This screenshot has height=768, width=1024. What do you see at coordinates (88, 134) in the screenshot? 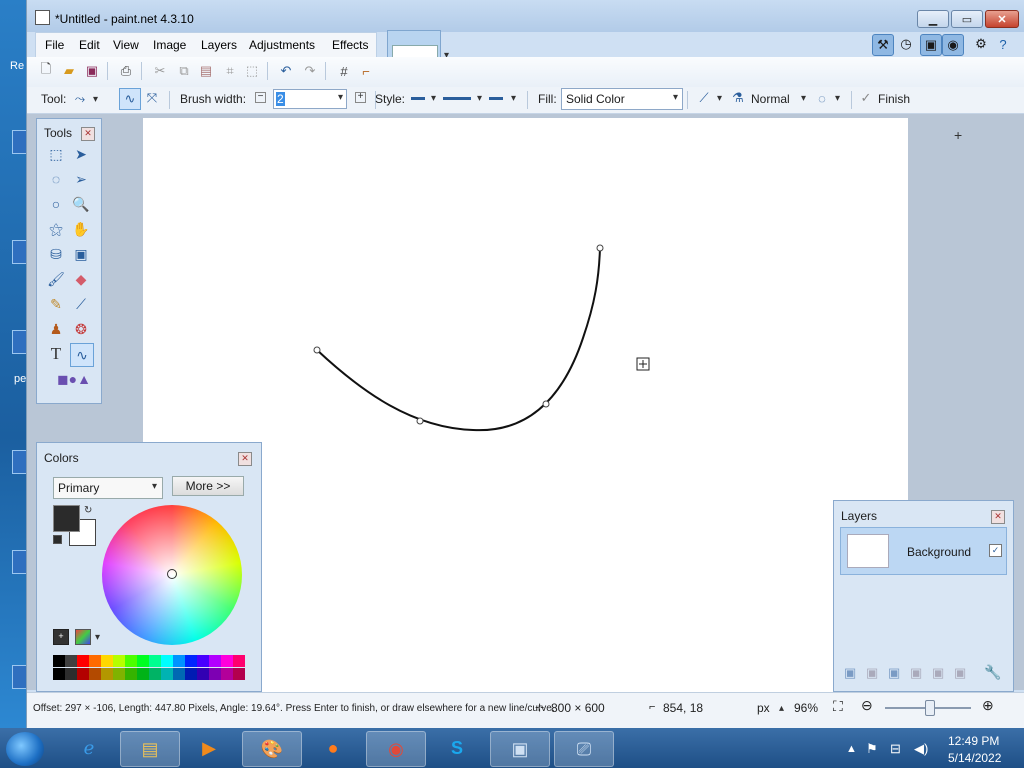
I see `tools-panel-close-icon: ✕` at bounding box center [88, 134].